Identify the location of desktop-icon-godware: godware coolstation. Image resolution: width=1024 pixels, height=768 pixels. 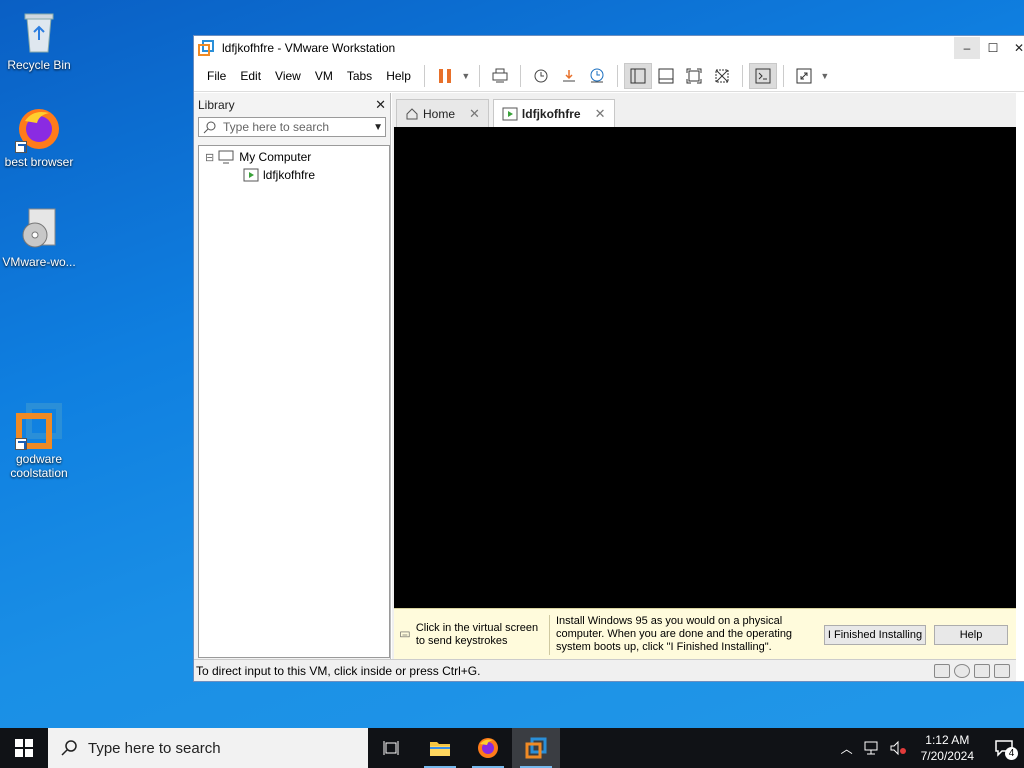
(39, 441).